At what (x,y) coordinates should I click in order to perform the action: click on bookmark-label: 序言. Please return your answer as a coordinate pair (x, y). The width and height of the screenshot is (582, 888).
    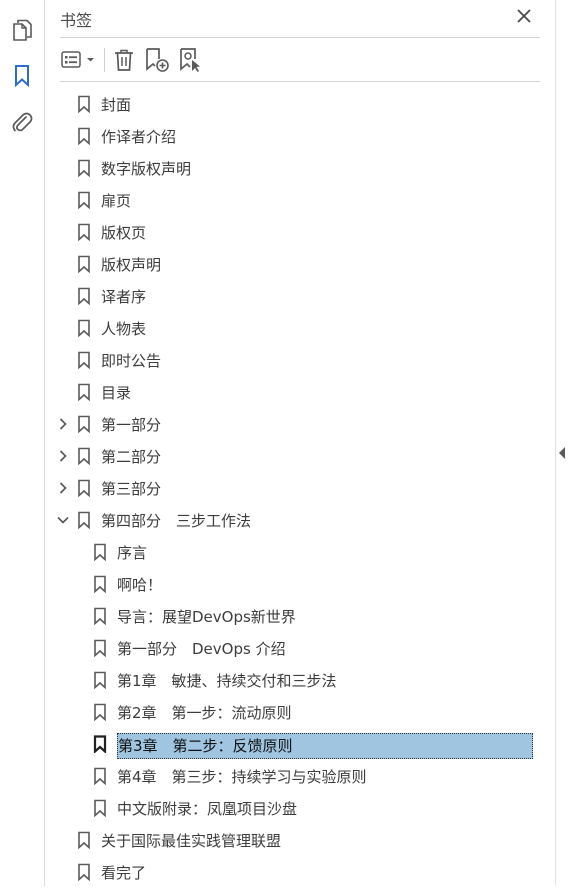
    Looking at the image, I should click on (132, 553).